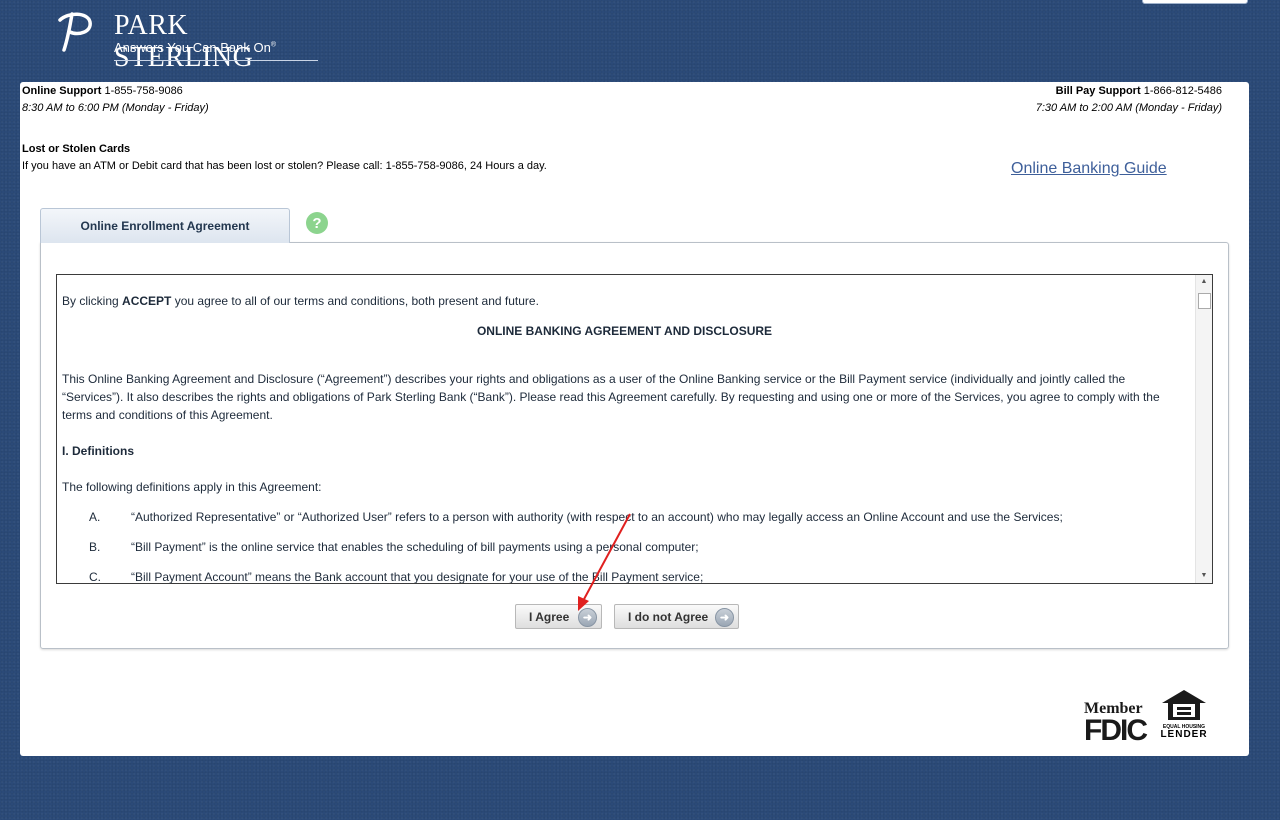  What do you see at coordinates (1204, 576) in the screenshot?
I see `scroll-down-arrow-icon: ▼` at bounding box center [1204, 576].